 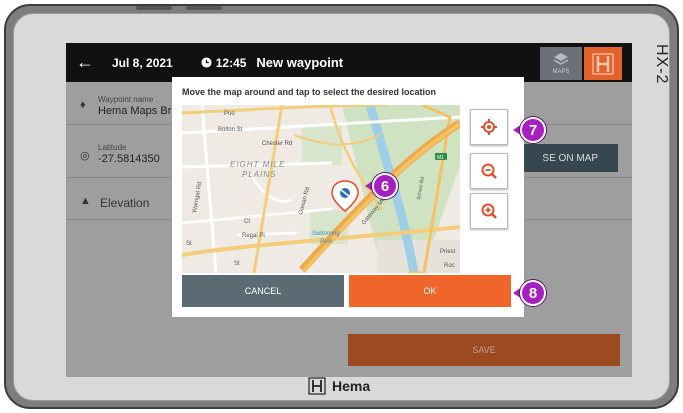 What do you see at coordinates (440, 158) in the screenshot?
I see `map-label-m1: M1` at bounding box center [440, 158].